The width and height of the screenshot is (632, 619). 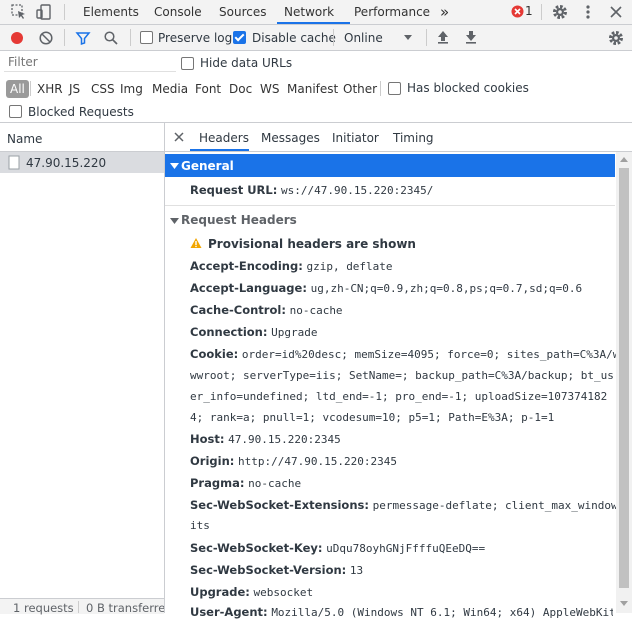 I want to click on header-key: Accept-Encoding:, so click(x=246, y=266).